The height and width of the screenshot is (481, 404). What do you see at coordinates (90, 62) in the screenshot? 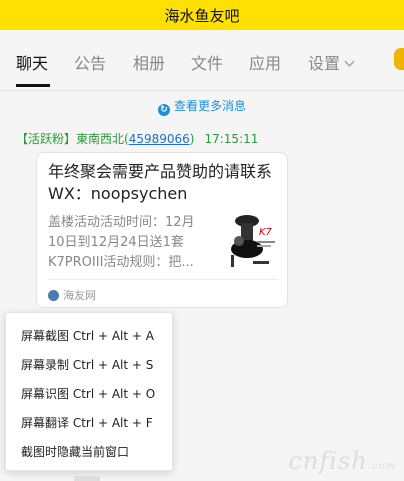
I see `tab-announcements: 公告` at bounding box center [90, 62].